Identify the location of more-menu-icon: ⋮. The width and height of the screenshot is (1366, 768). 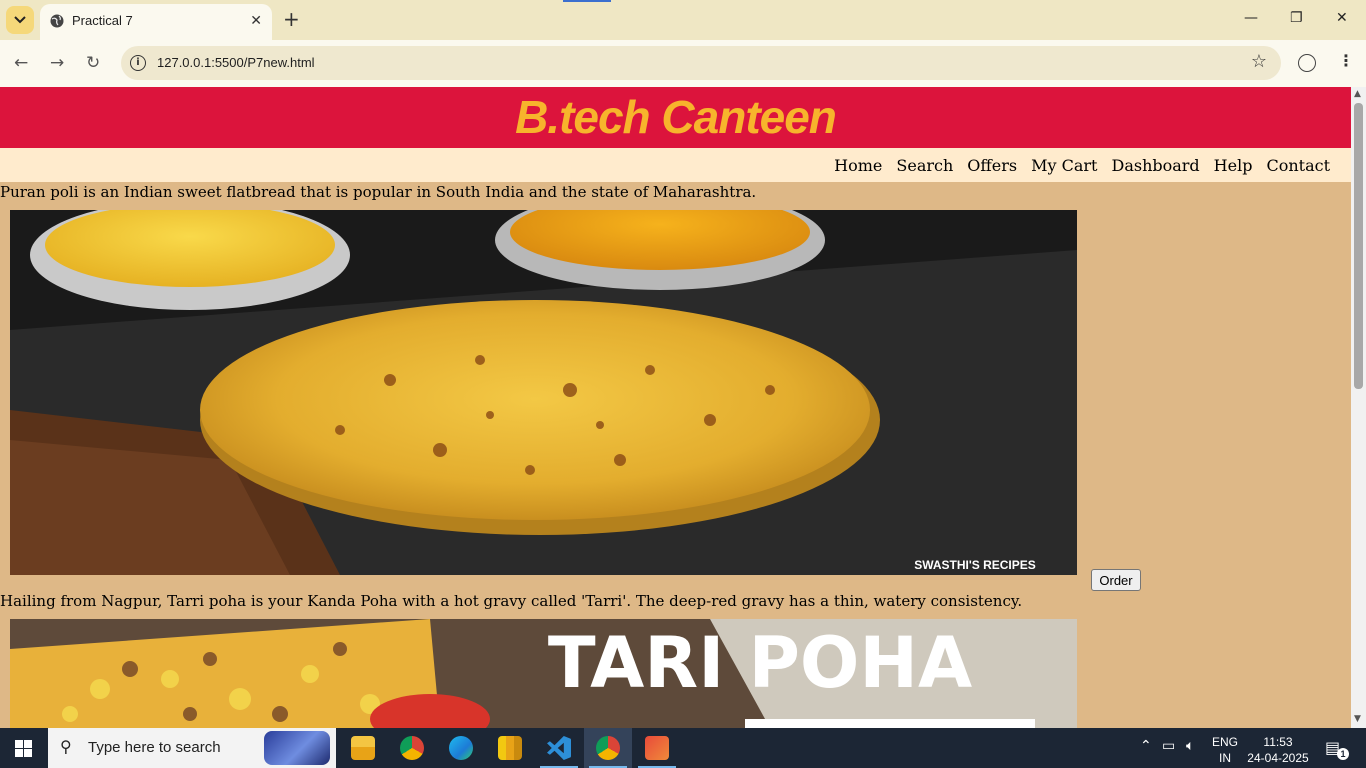
(1346, 60).